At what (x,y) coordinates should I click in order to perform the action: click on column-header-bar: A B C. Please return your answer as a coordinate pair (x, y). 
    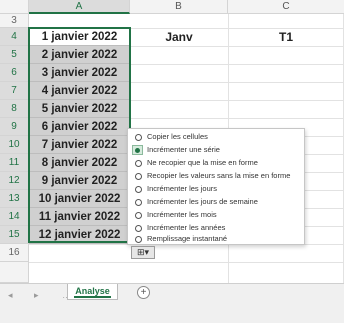
    Looking at the image, I should click on (172, 7).